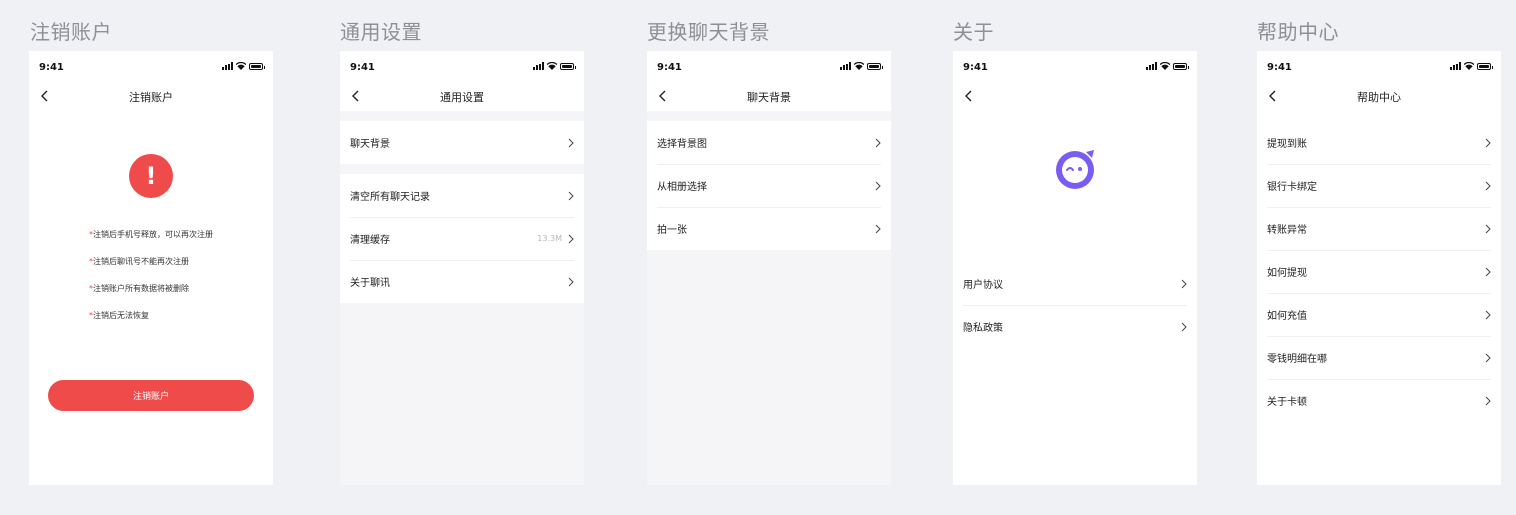 The image size is (1516, 515). I want to click on row-about-app: 关于聊讯, so click(462, 281).